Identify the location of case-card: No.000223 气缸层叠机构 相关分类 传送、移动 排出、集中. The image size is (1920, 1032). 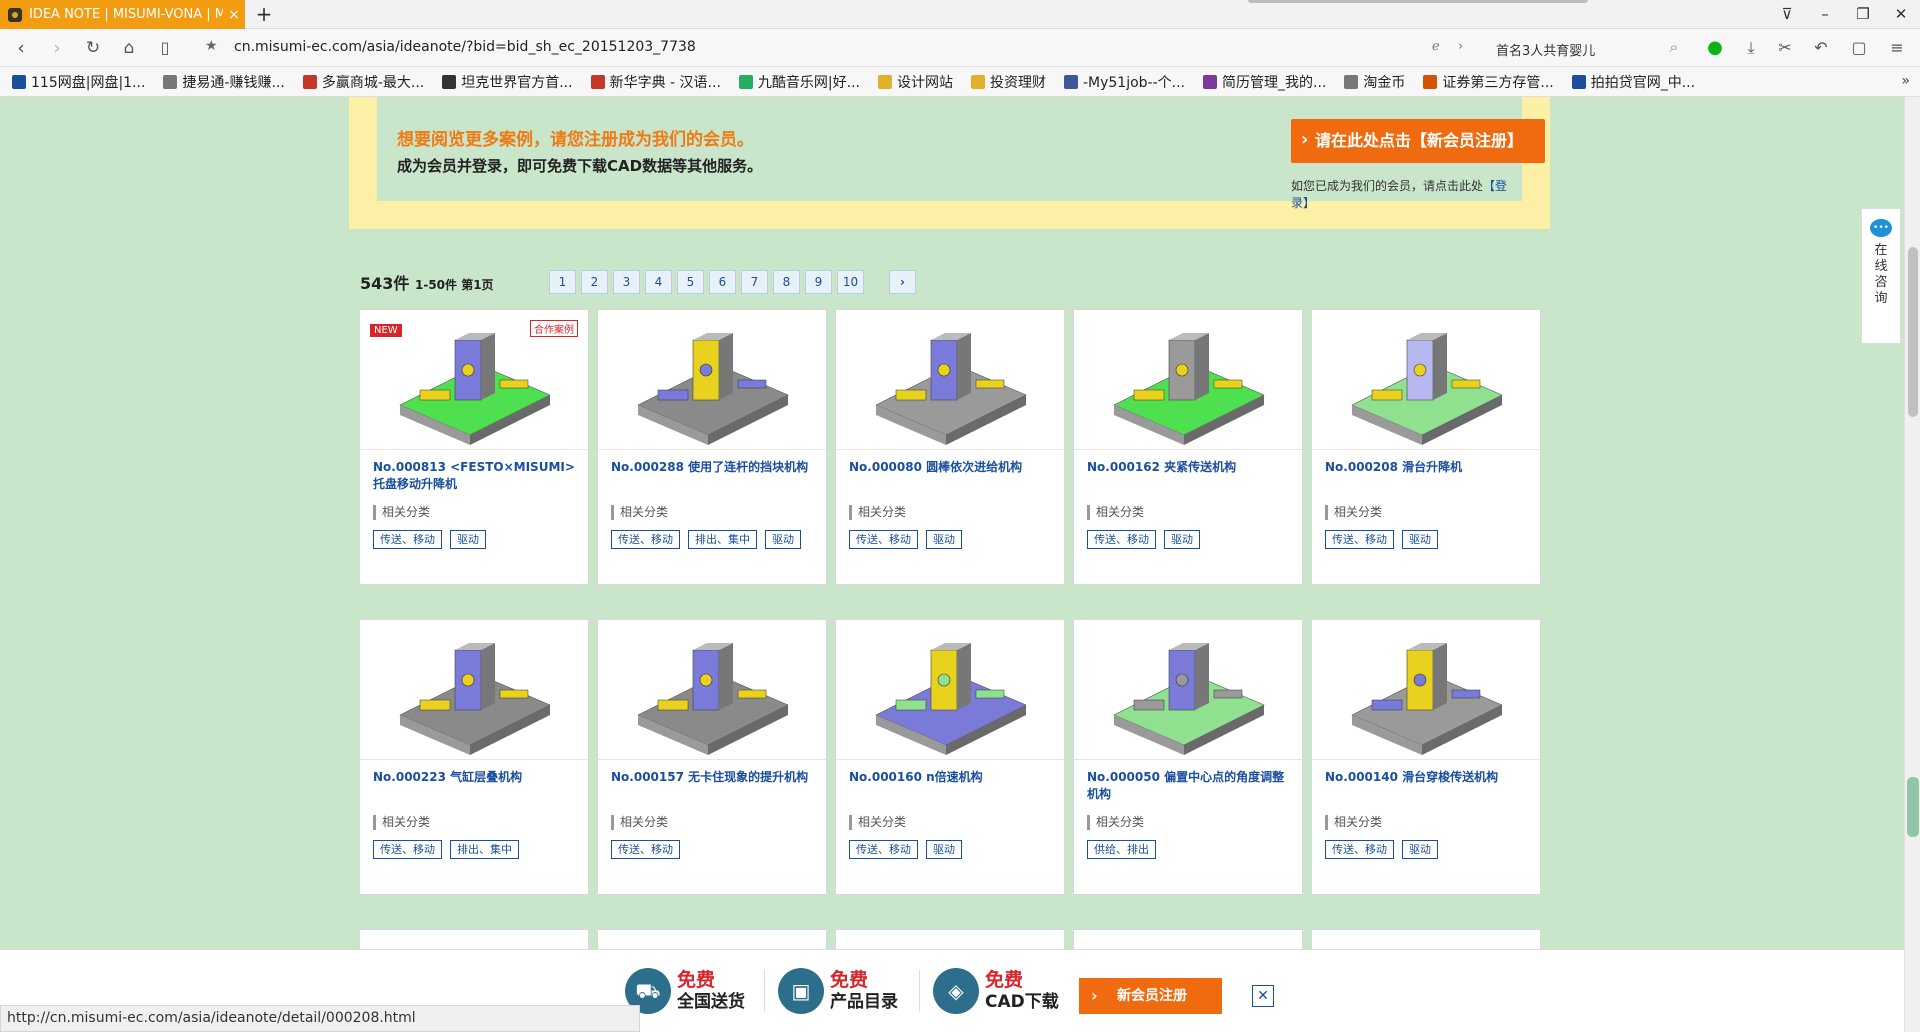
(474, 757).